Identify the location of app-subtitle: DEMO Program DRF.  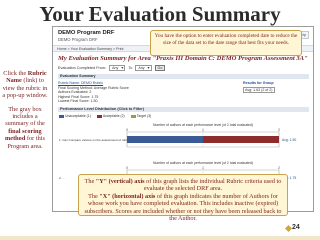
(78, 39).